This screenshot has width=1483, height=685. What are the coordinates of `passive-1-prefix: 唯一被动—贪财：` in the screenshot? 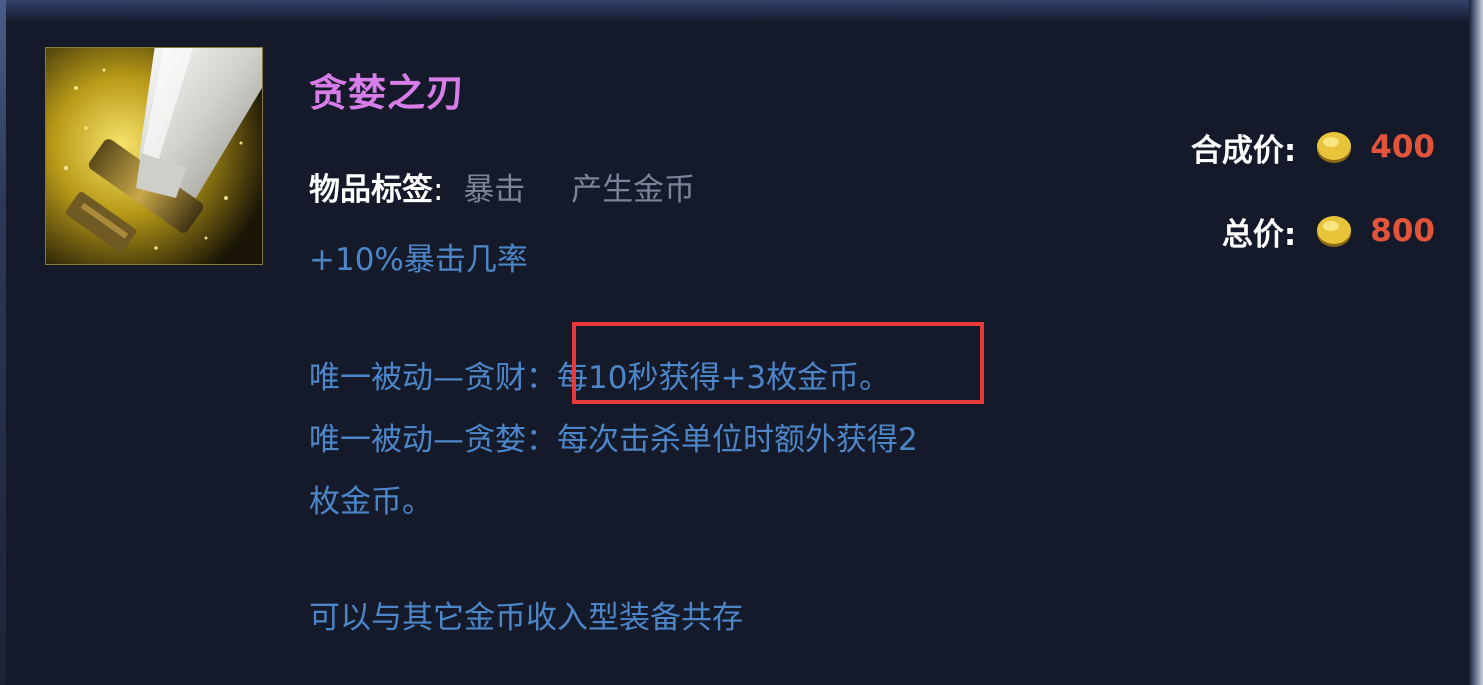 It's located at (433, 378).